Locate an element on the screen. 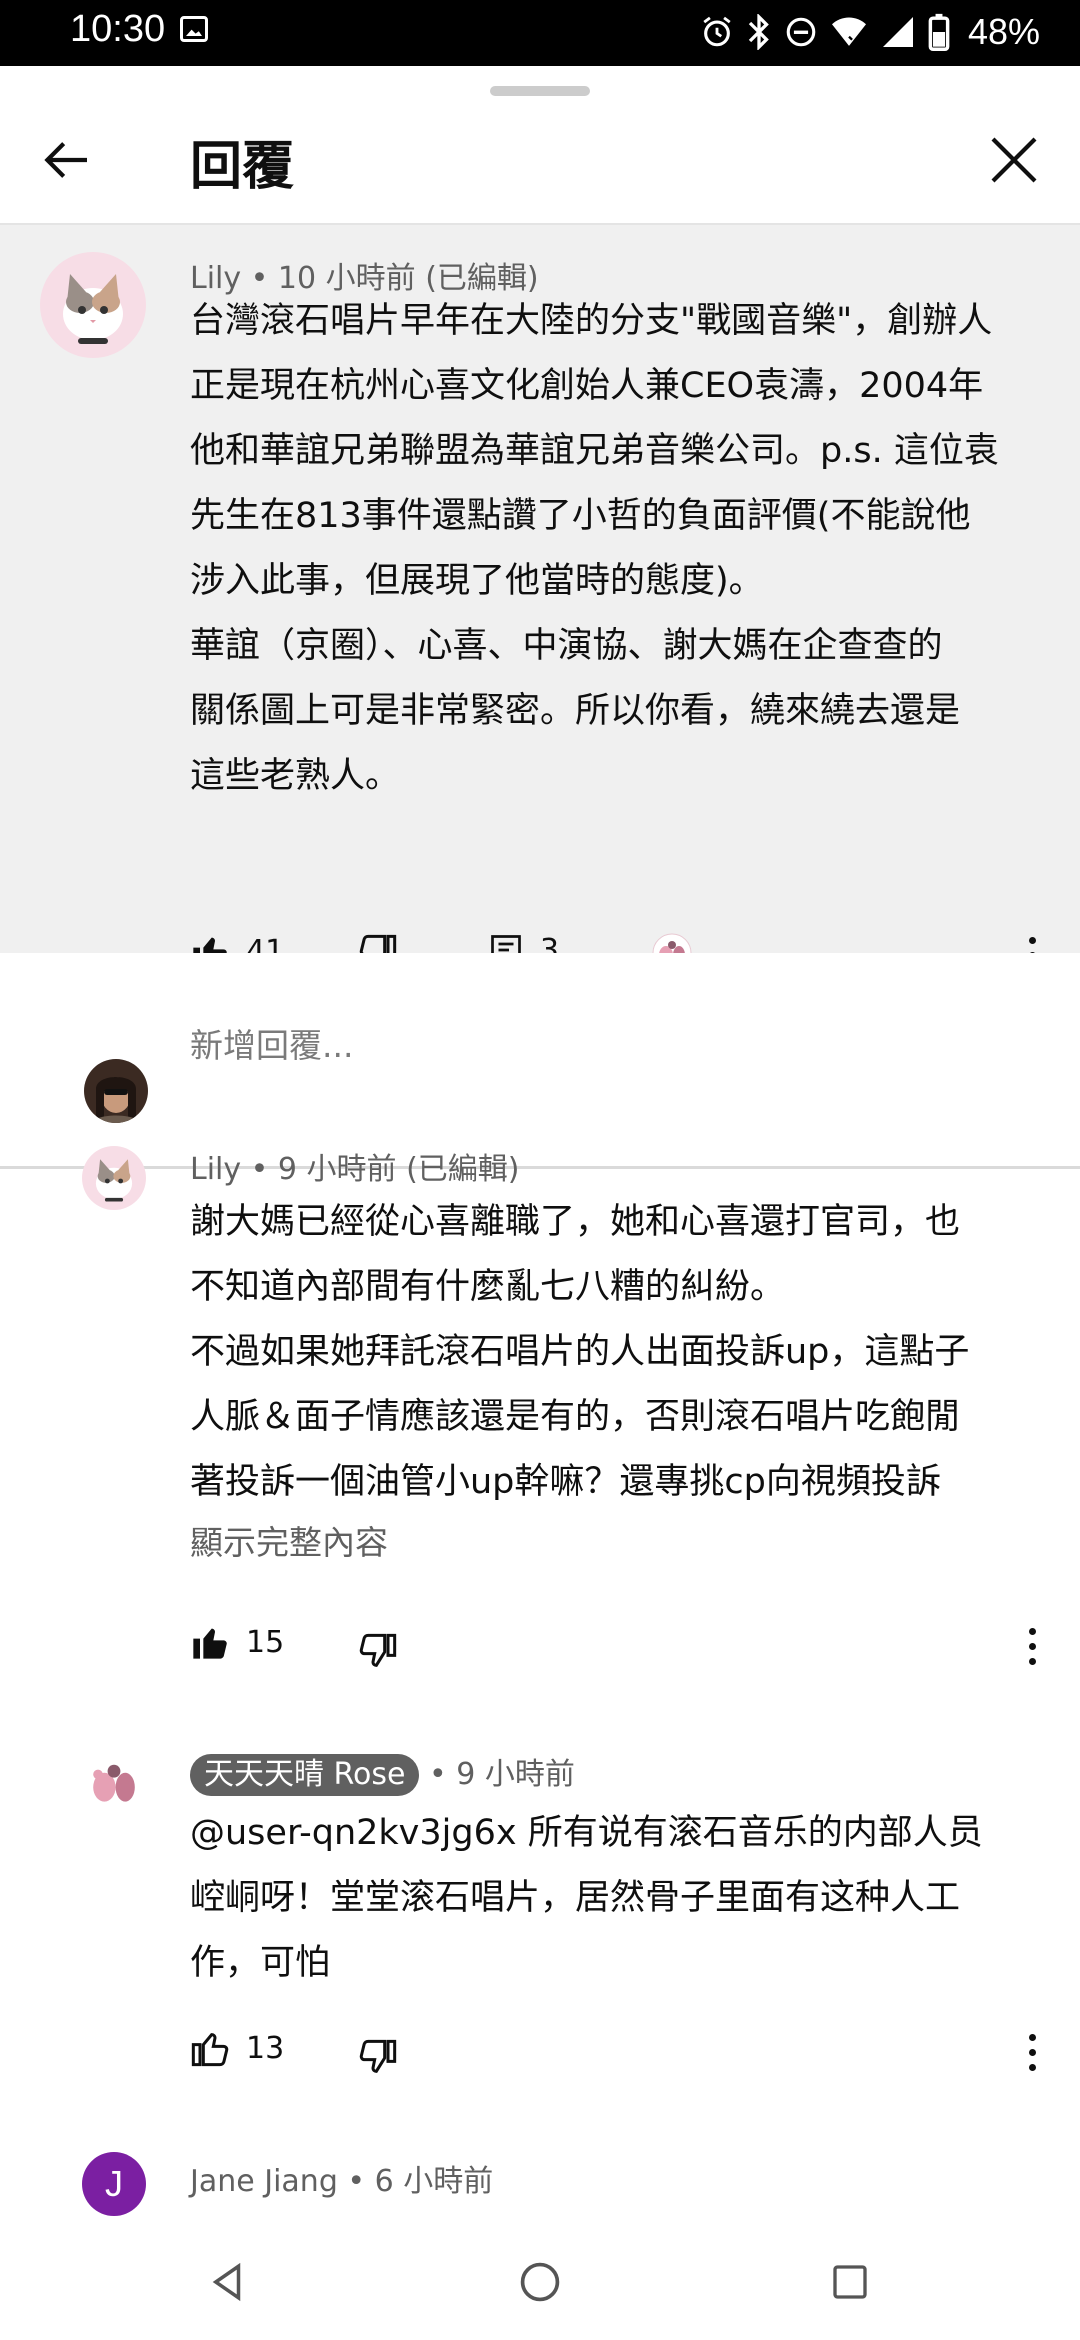 The image size is (1080, 2340). status-bar: 10:30 48% is located at coordinates (540, 33).